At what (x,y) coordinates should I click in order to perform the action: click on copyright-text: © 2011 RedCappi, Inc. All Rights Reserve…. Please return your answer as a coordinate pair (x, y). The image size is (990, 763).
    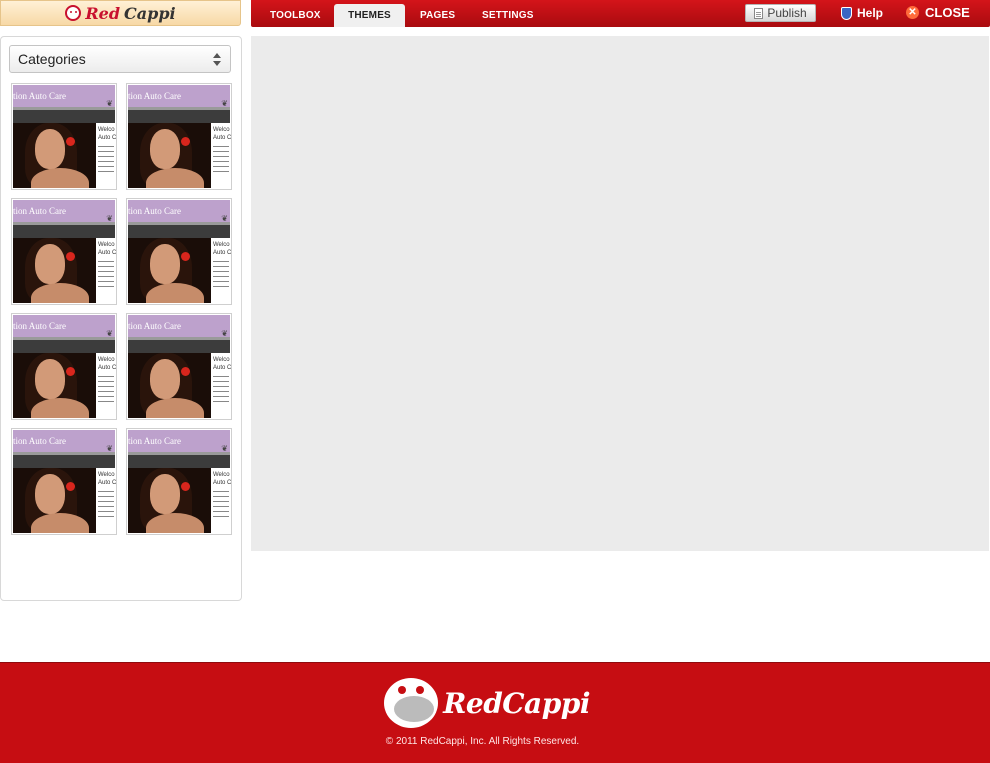
    Looking at the image, I should click on (482, 741).